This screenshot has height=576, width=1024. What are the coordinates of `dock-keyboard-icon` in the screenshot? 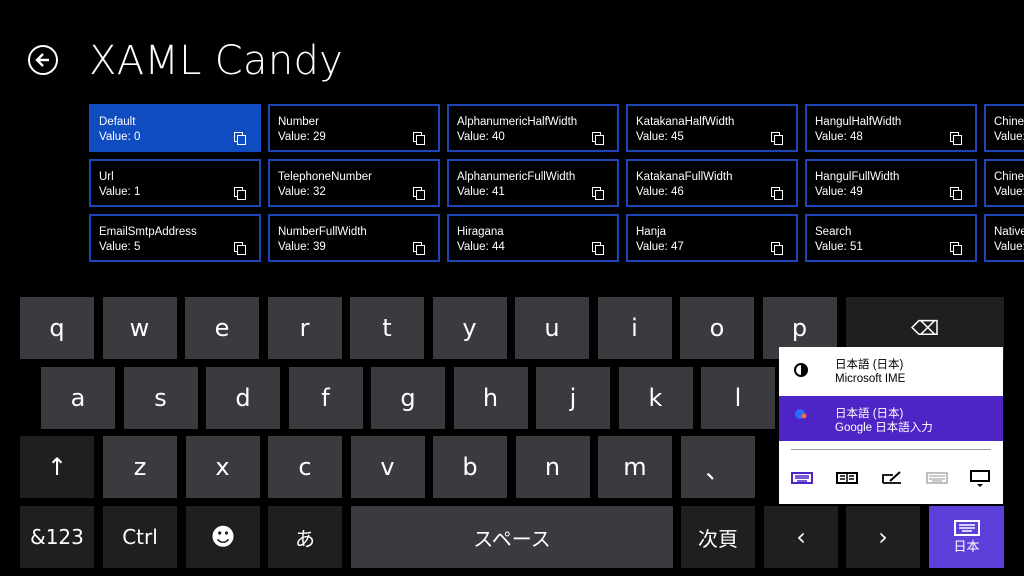 It's located at (980, 479).